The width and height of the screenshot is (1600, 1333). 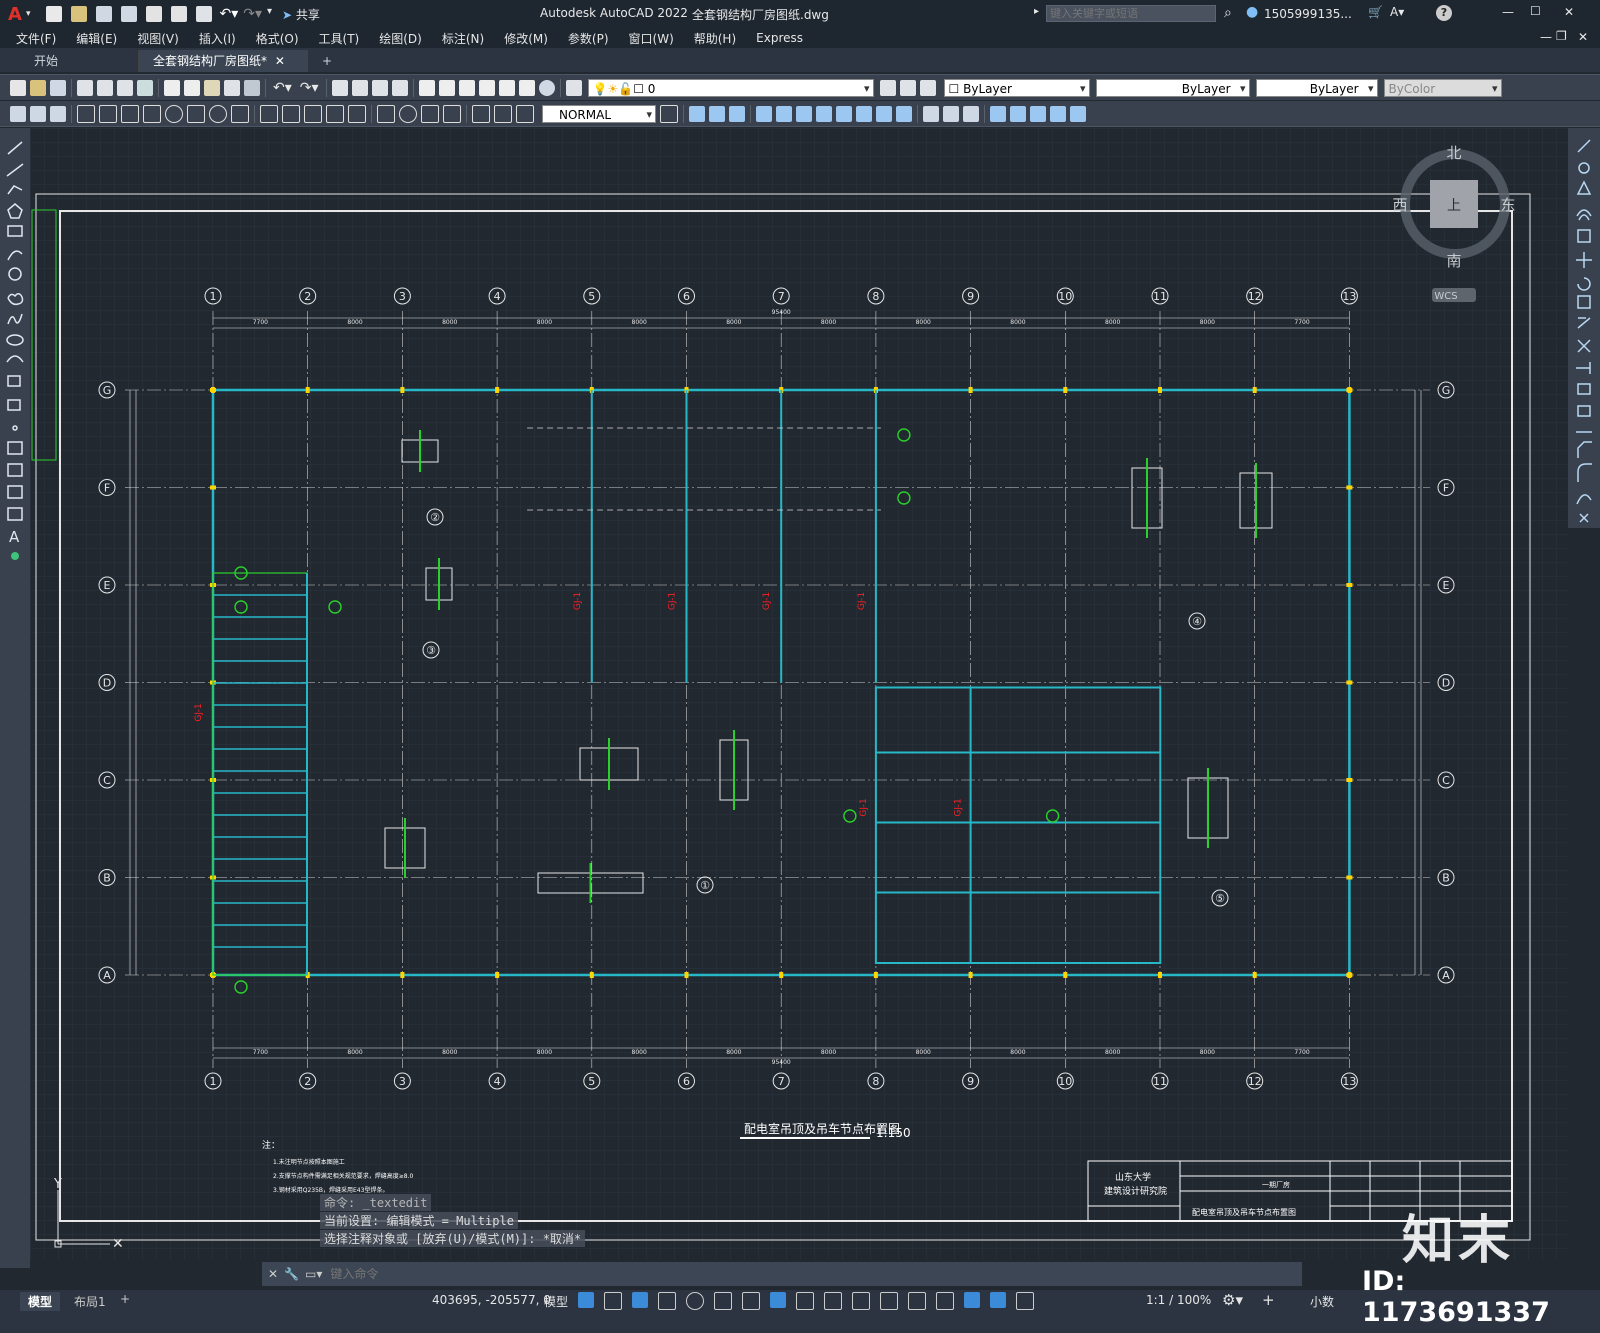 What do you see at coordinates (730, 87) in the screenshot?
I see `layer-dropdown: 💡☀🔓☐ 0` at bounding box center [730, 87].